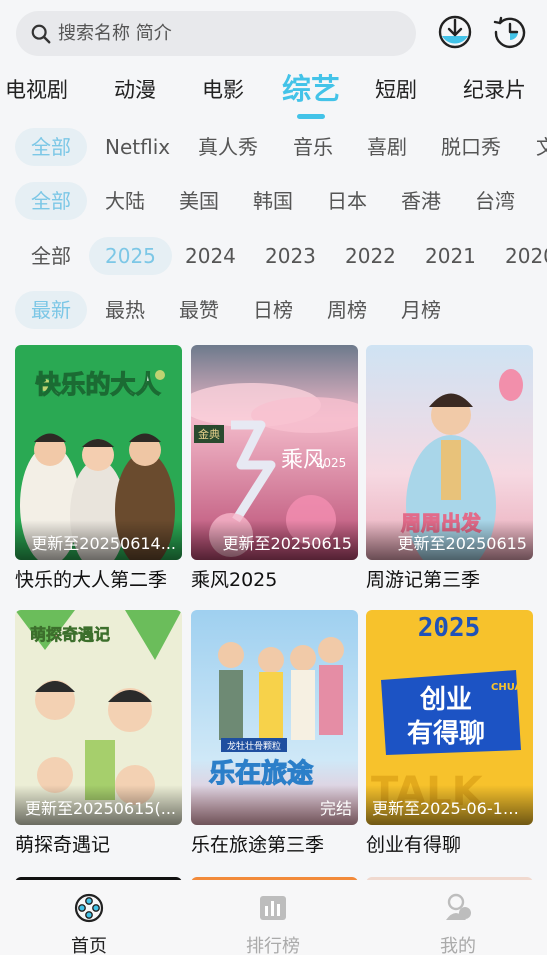  Describe the element at coordinates (274, 452) in the screenshot. I see `poster-image: 乘风 2025 金典 更新至20250615` at that location.